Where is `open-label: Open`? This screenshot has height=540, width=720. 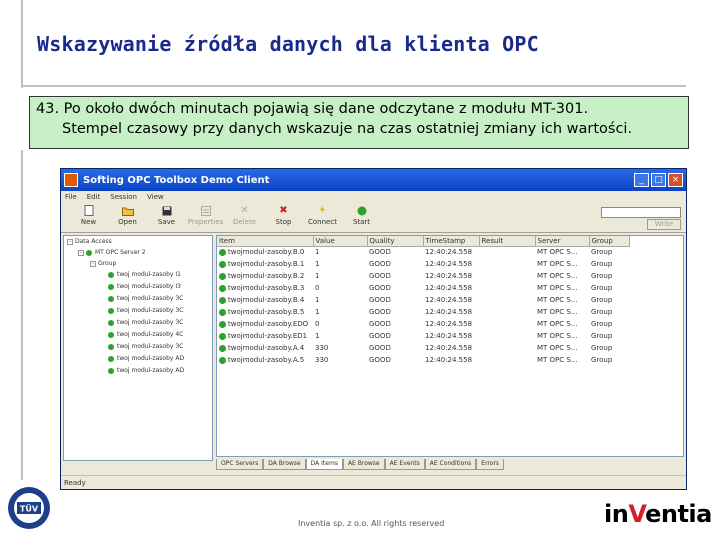 open-label: Open is located at coordinates (127, 222).